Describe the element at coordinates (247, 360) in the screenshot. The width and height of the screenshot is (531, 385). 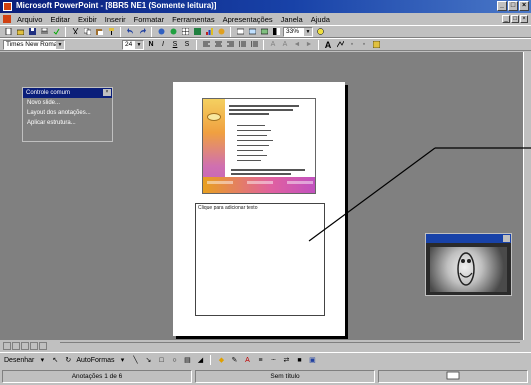
I see `font-color-draw-icon: A` at that location.